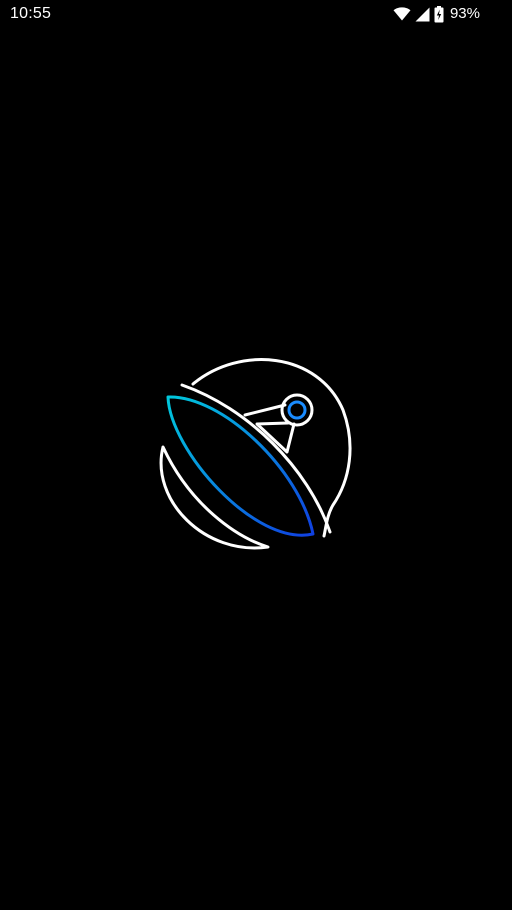 Image resolution: width=512 pixels, height=910 pixels. I want to click on wifi-icon, so click(402, 14).